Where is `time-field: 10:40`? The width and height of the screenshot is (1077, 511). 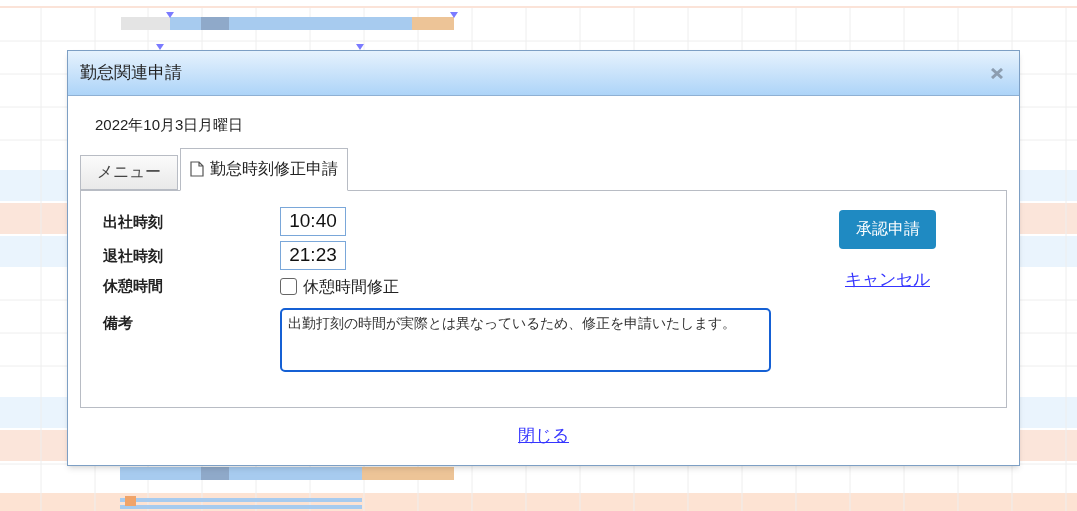
time-field: 10:40 is located at coordinates (313, 221).